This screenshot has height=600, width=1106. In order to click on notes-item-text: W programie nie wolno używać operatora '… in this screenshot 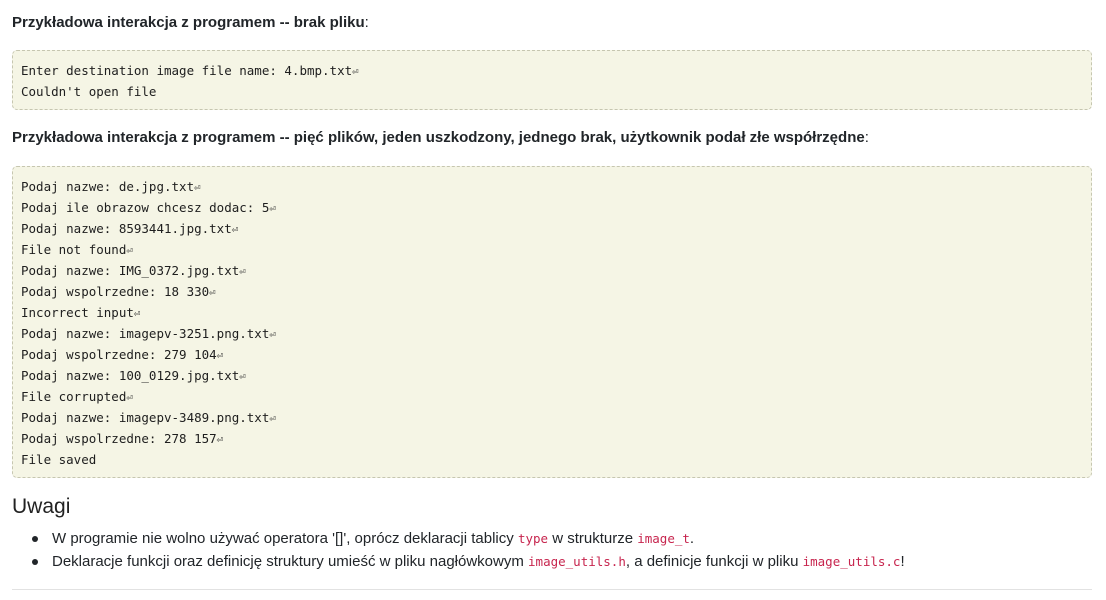, I will do `click(285, 538)`.